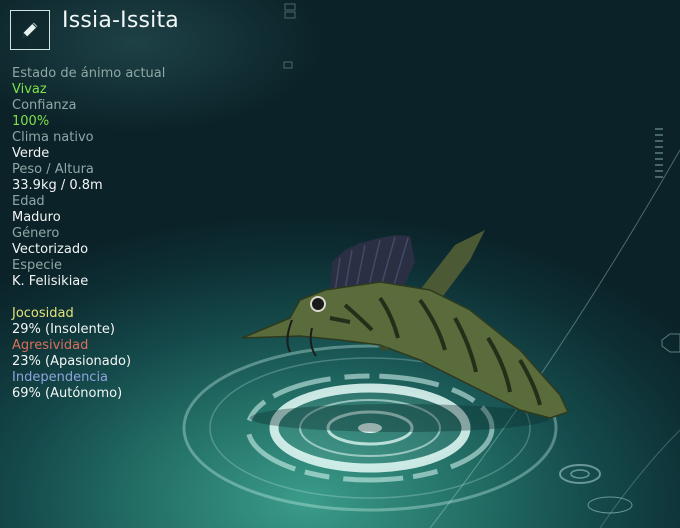 The height and width of the screenshot is (528, 680). Describe the element at coordinates (289, 36) in the screenshot. I see `top-markers` at that location.